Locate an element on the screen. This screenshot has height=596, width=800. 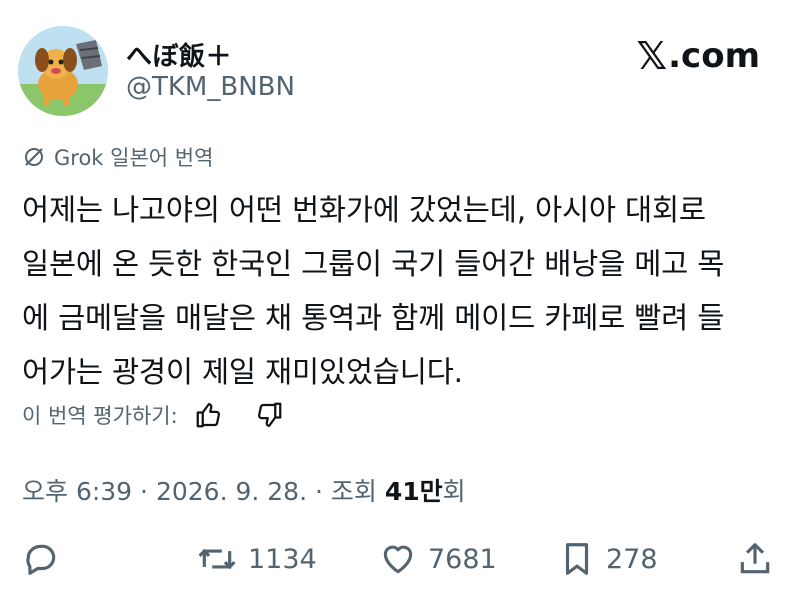
views-count: 41만 is located at coordinates (413, 491).